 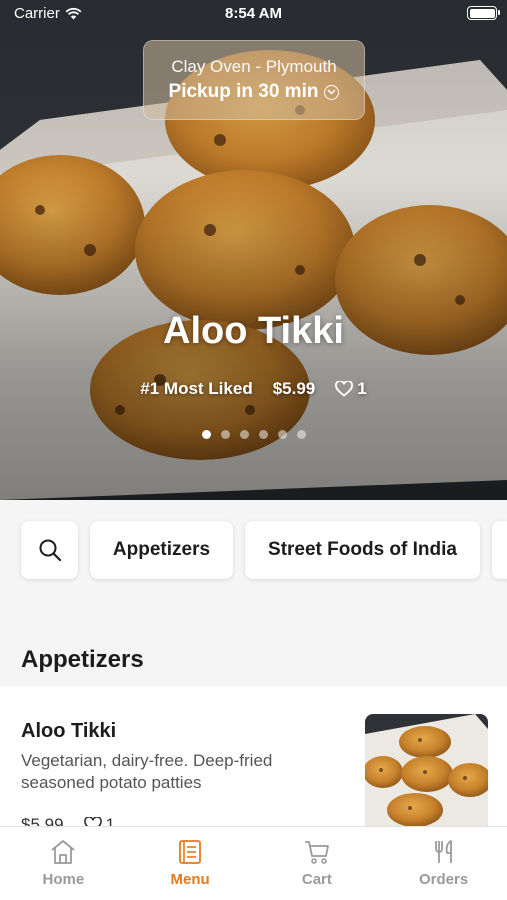 What do you see at coordinates (196, 388) in the screenshot?
I see `featured-rank: #1 Most Liked` at bounding box center [196, 388].